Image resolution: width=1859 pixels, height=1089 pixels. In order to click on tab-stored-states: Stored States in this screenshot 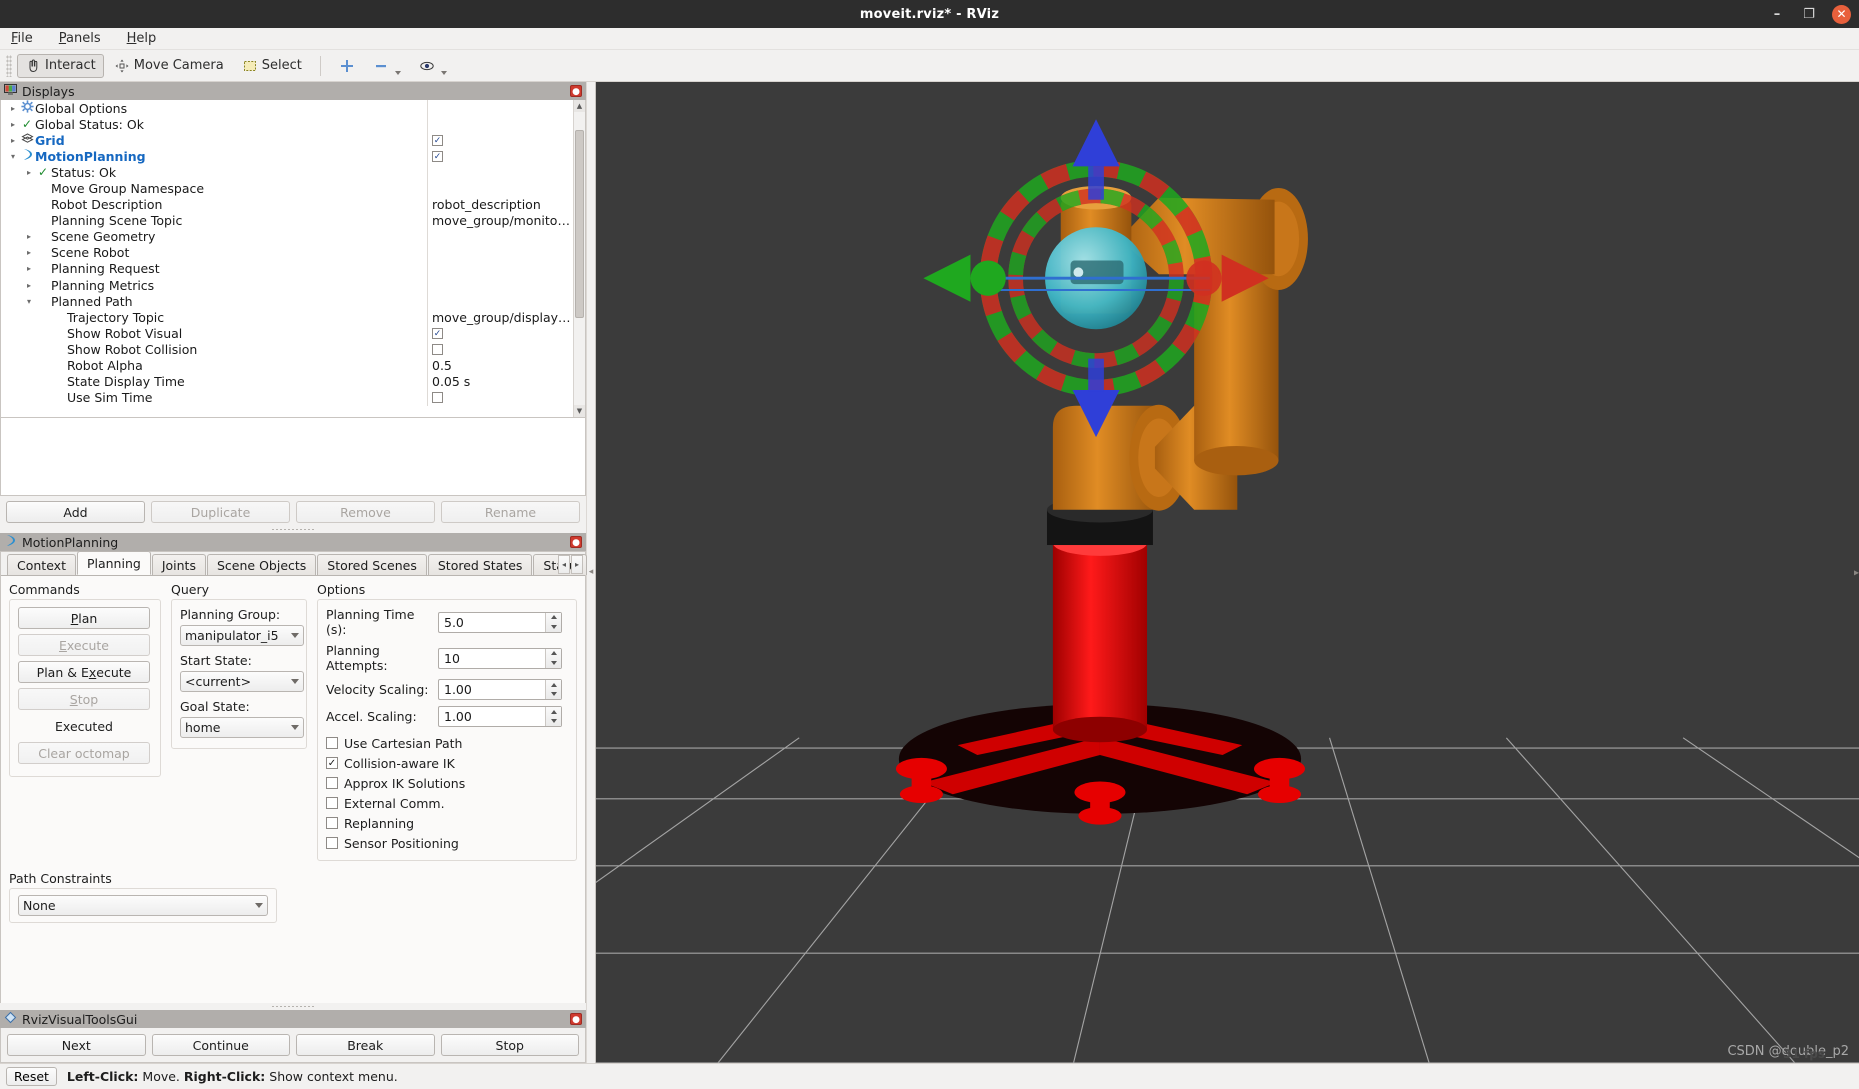, I will do `click(480, 564)`.